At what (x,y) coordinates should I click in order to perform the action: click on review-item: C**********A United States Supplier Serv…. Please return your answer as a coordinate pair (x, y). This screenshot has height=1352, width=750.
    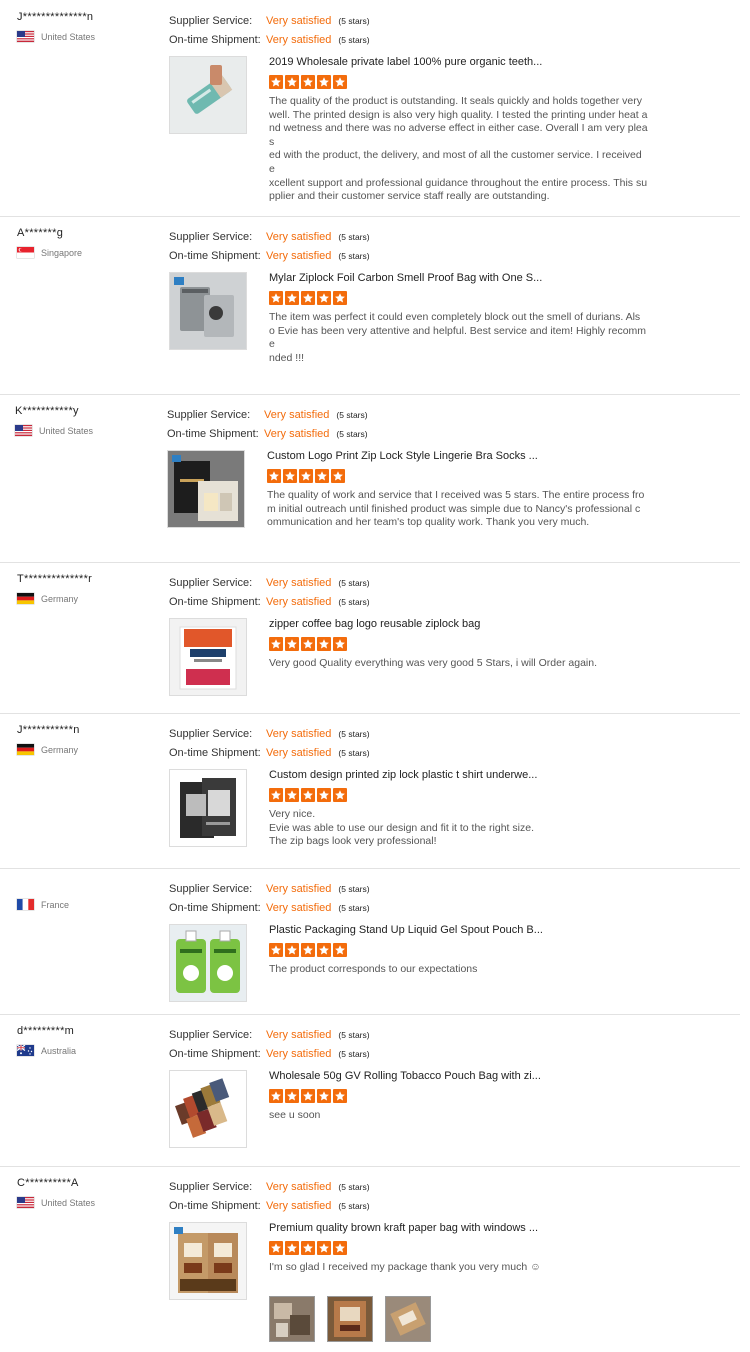
    Looking at the image, I should click on (370, 1259).